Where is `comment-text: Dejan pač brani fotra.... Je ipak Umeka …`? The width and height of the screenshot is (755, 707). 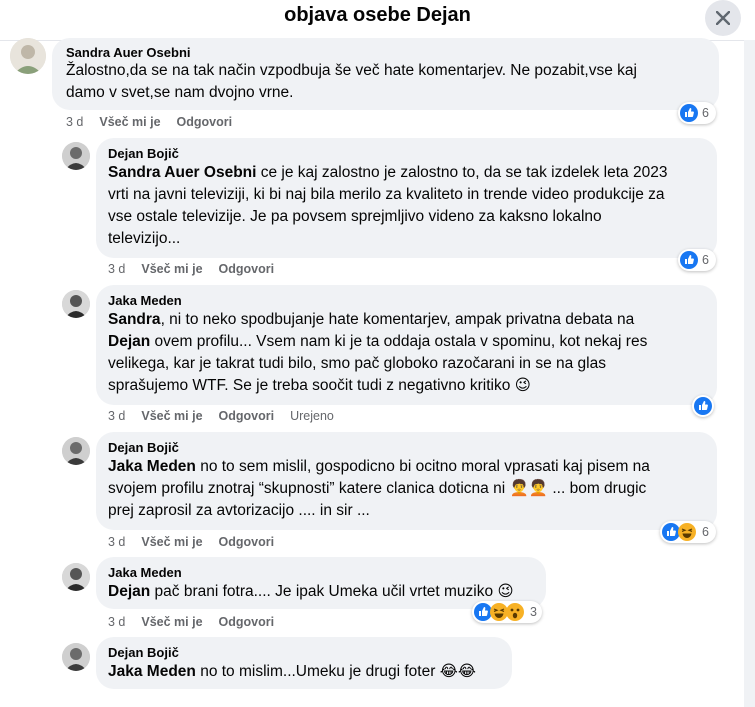 comment-text: Dejan pač brani fotra.... Je ipak Umeka … is located at coordinates (311, 591).